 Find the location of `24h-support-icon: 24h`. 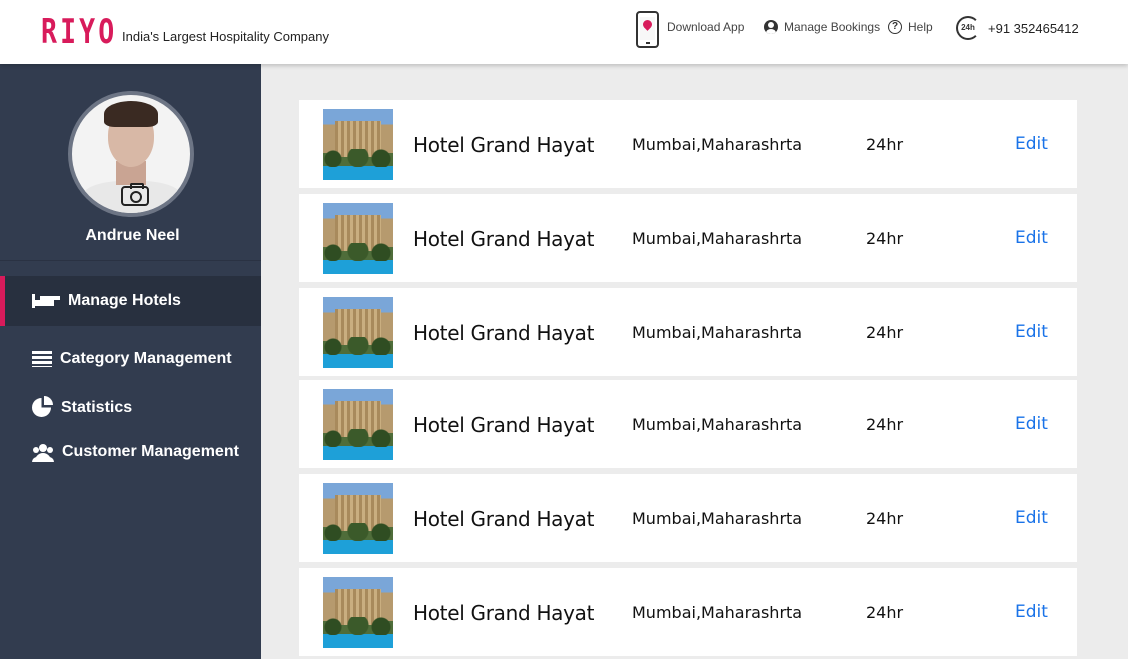

24h-support-icon: 24h is located at coordinates (968, 28).